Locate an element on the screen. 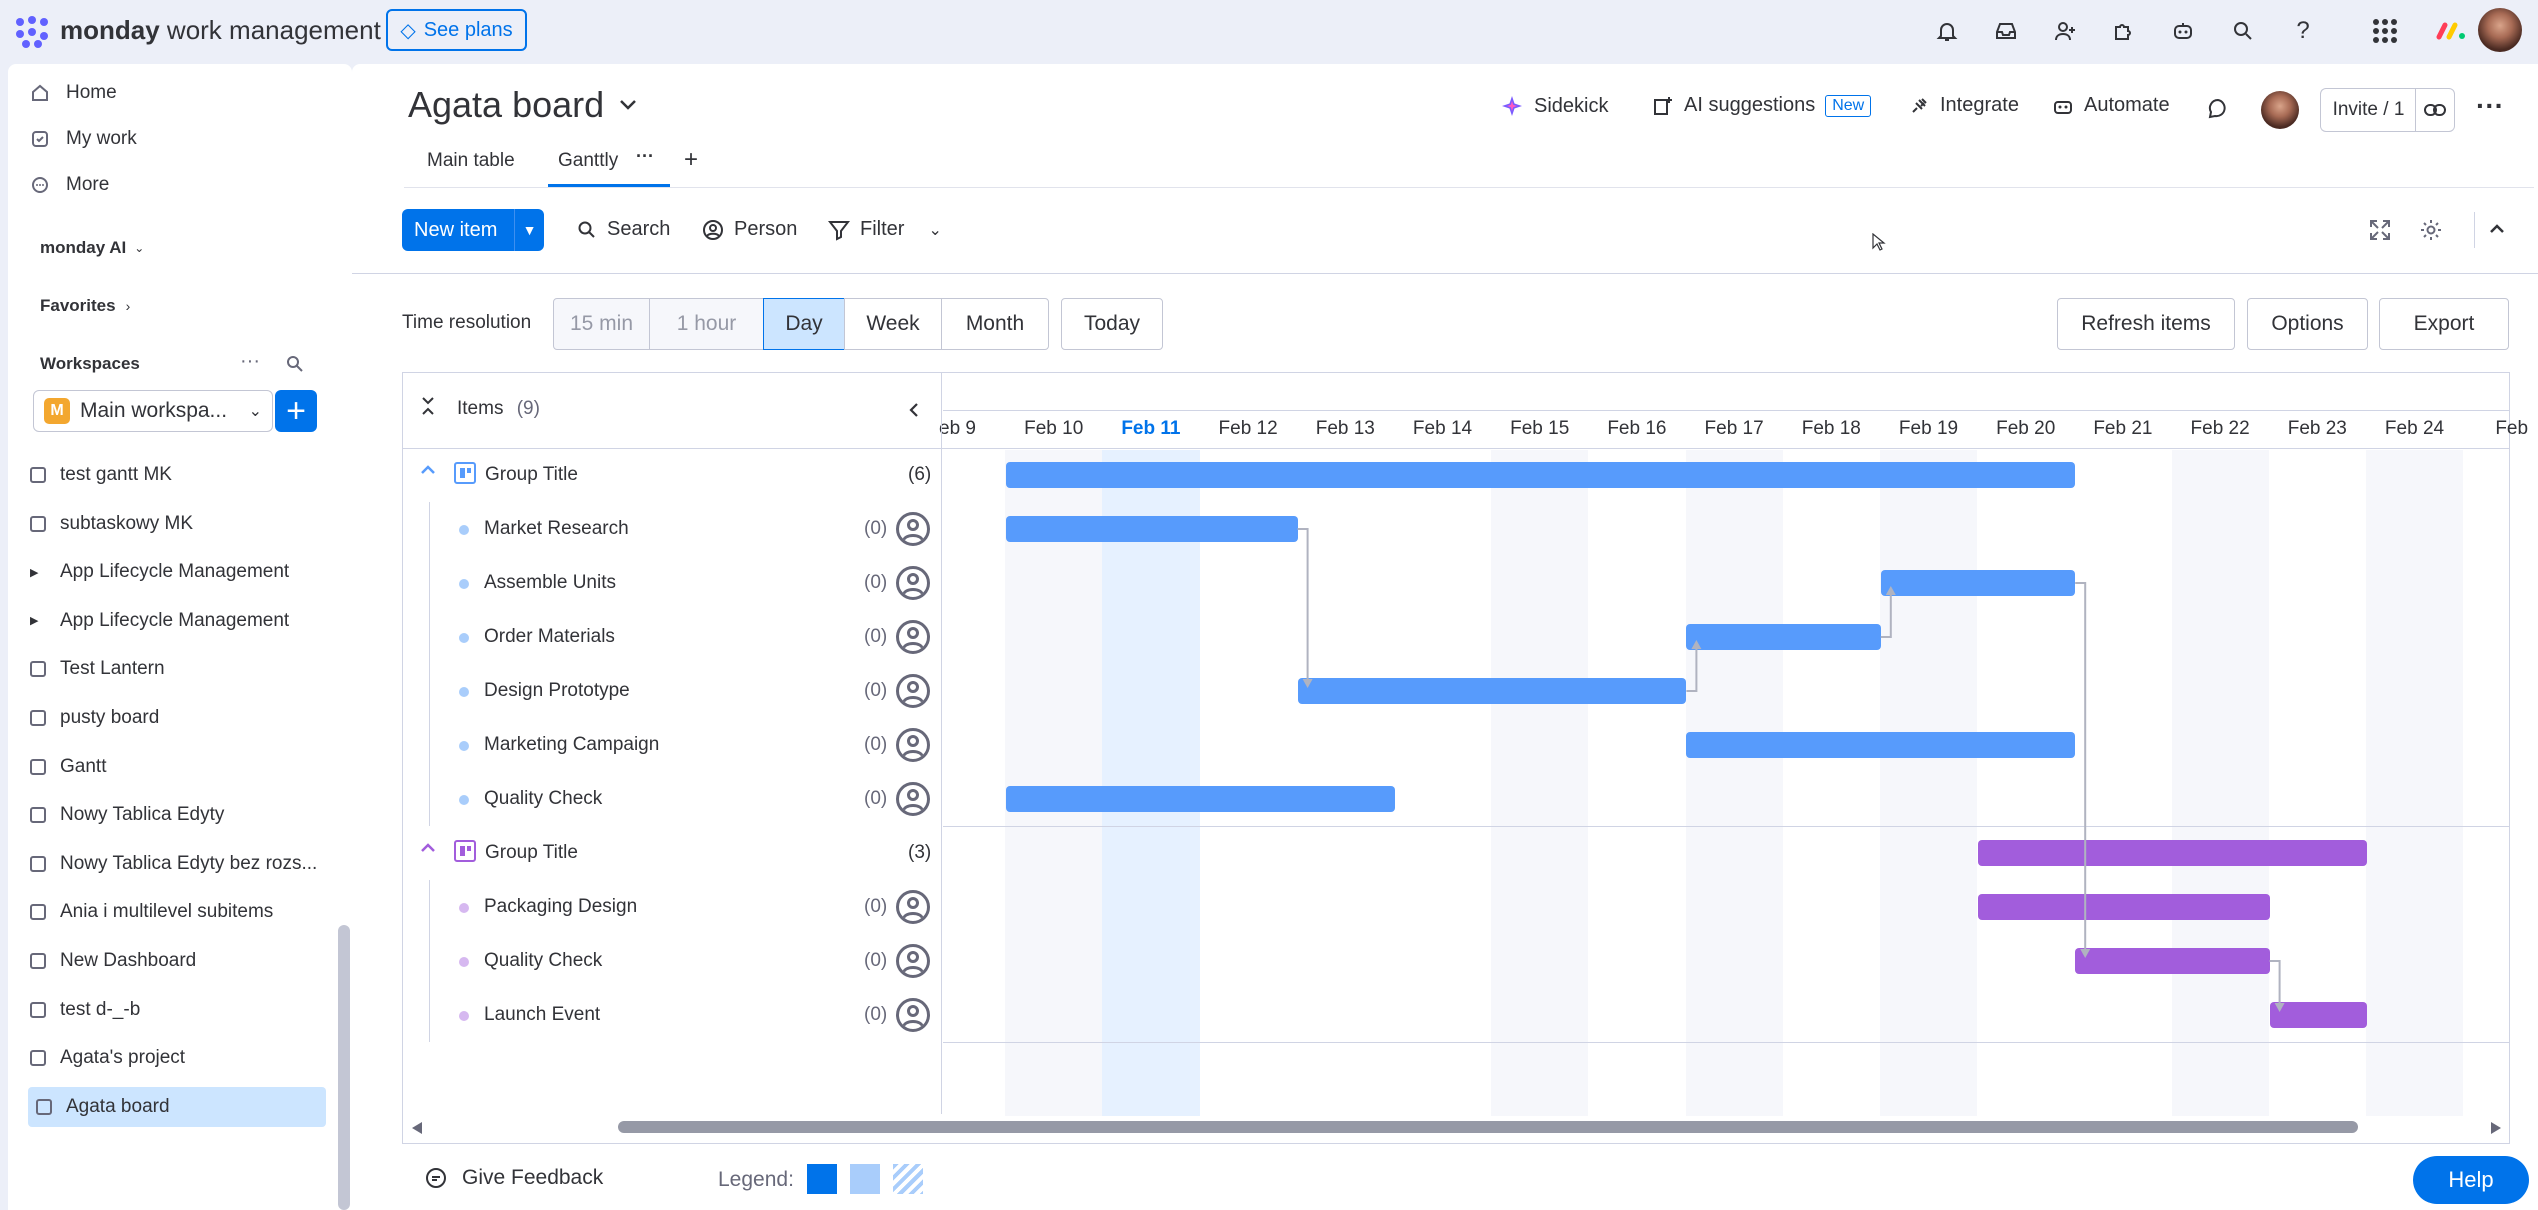  filter-button: Filter ⌄ is located at coordinates (885, 229).